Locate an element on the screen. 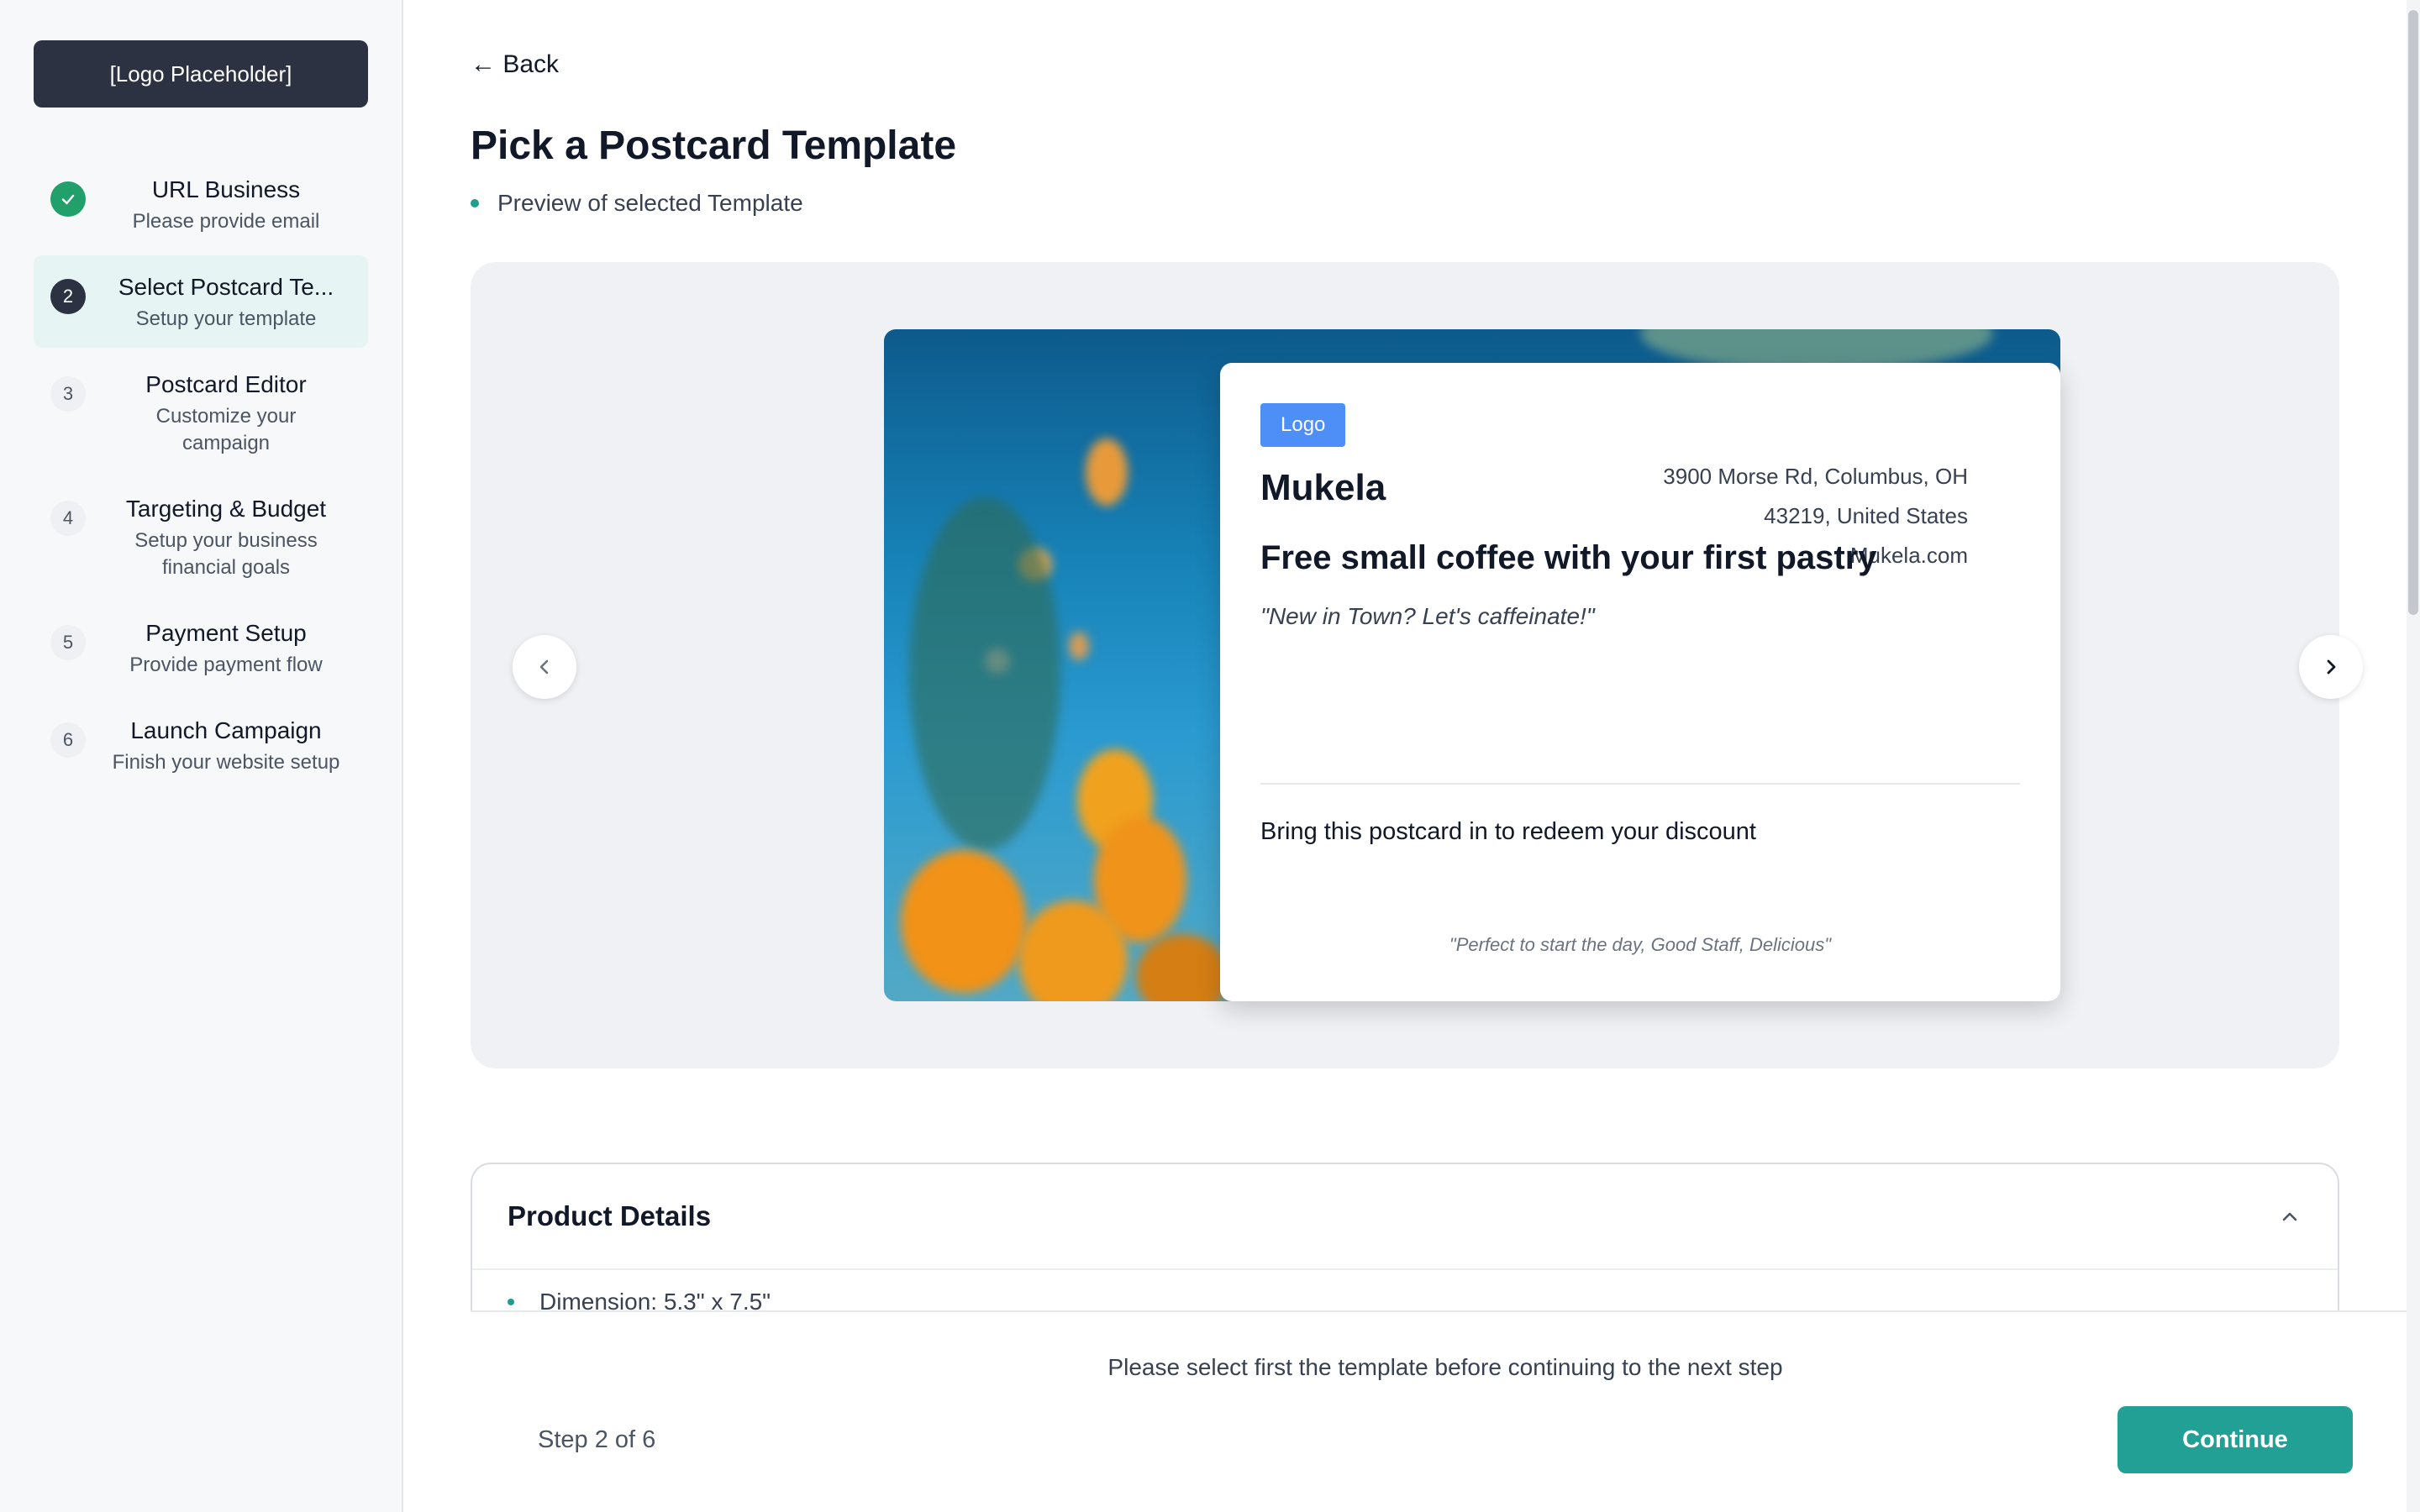  step-number: 2 is located at coordinates (68, 296).